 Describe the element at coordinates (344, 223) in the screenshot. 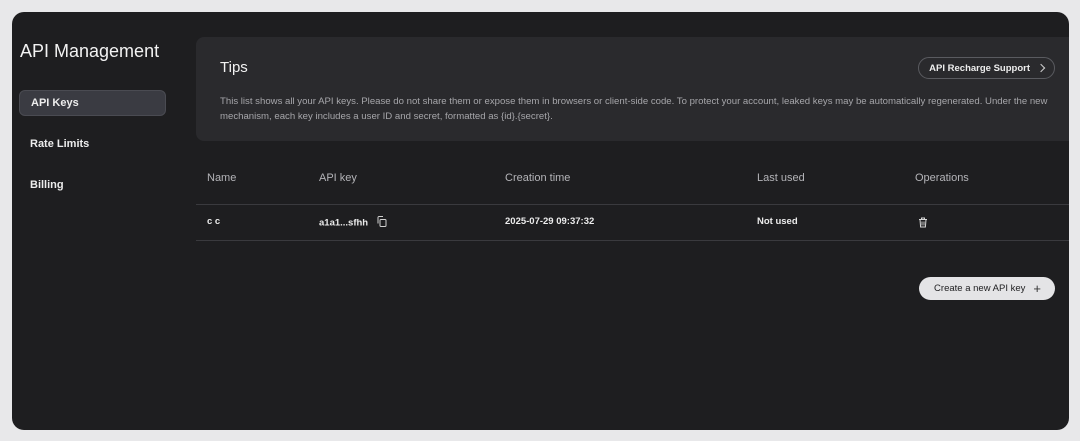

I see `api-key-value: a1a1...sfhh` at that location.